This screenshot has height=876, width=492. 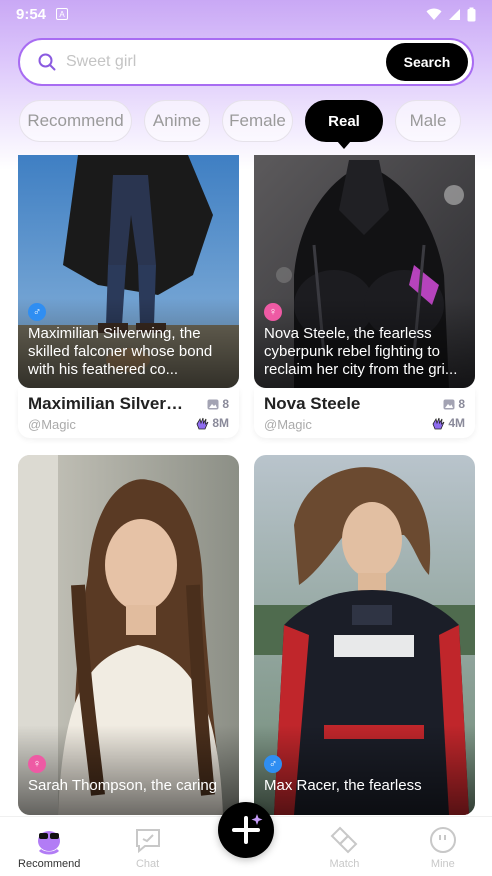 What do you see at coordinates (31, 14) in the screenshot?
I see `status-time: 9:54` at bounding box center [31, 14].